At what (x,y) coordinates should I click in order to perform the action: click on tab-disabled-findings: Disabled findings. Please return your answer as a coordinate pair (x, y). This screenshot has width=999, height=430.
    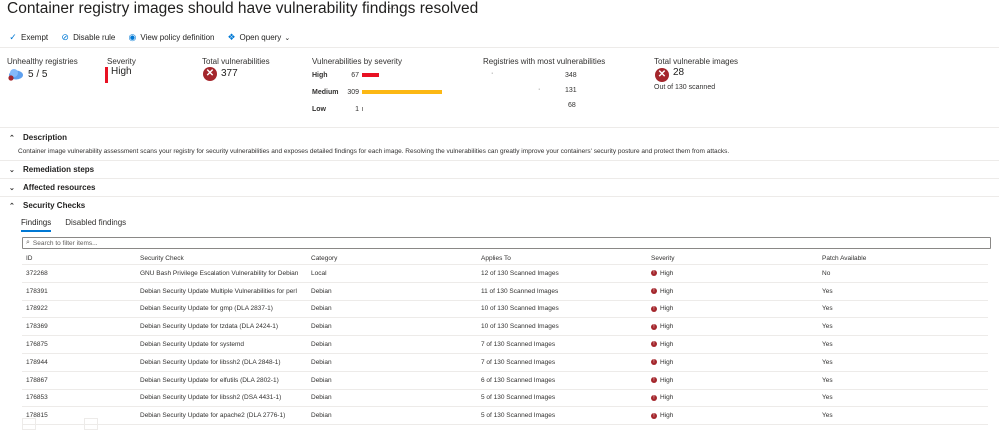
    Looking at the image, I should click on (95, 225).